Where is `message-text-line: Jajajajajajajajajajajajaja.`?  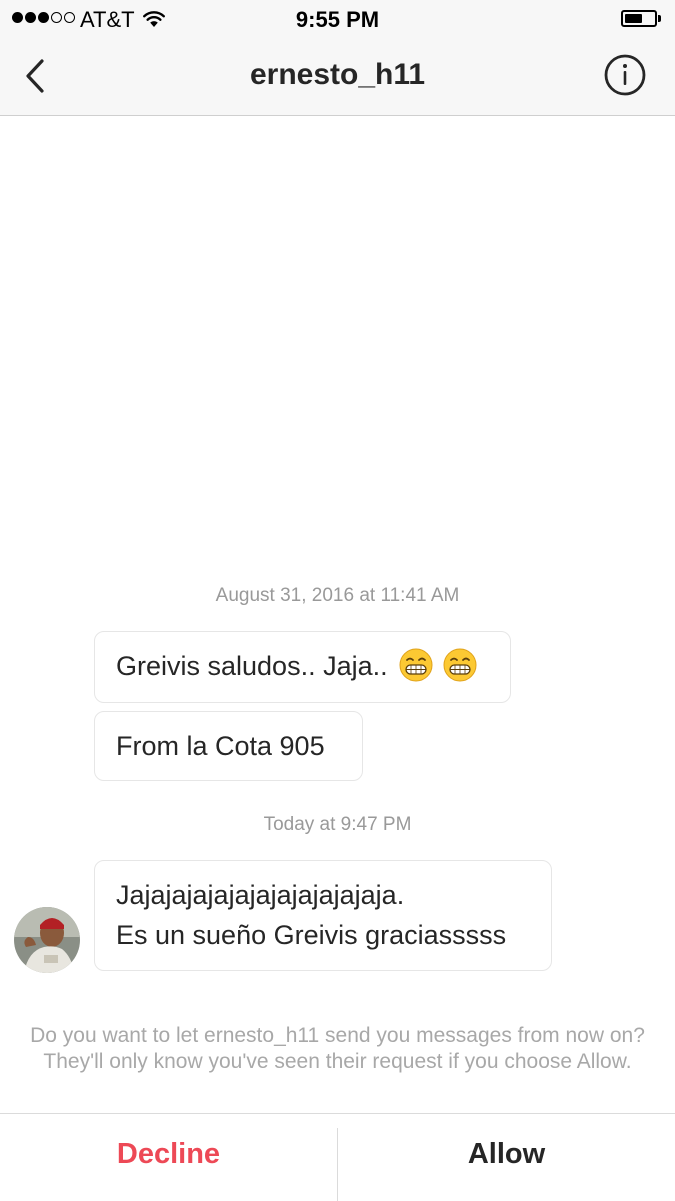 message-text-line: Jajajajajajajajajajajajaja. is located at coordinates (260, 895).